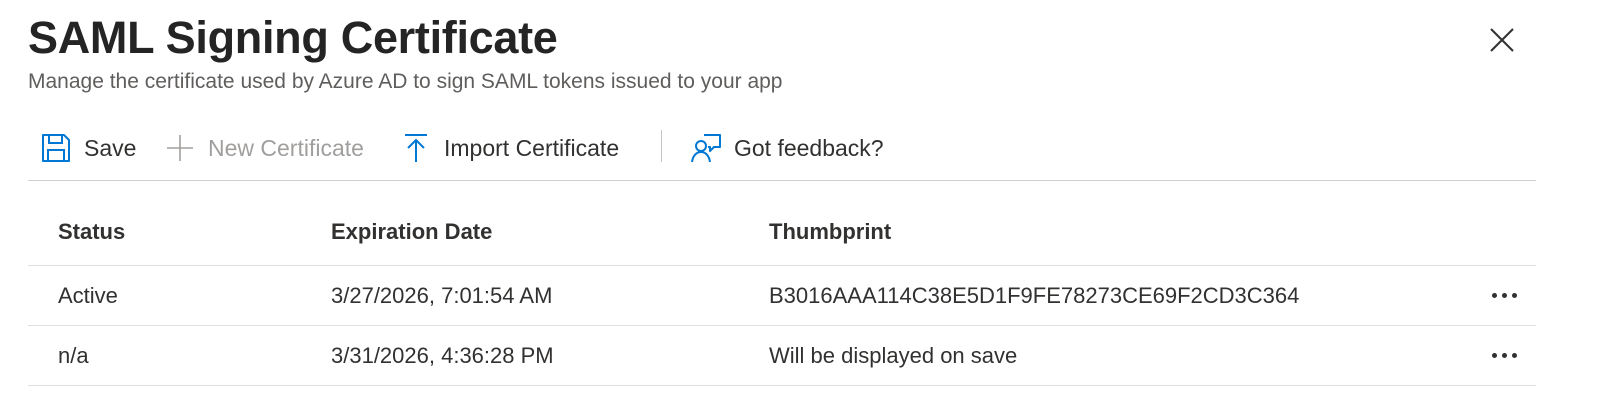 The width and height of the screenshot is (1600, 406). I want to click on thumbprint-cell: Will be displayed on save, so click(893, 355).